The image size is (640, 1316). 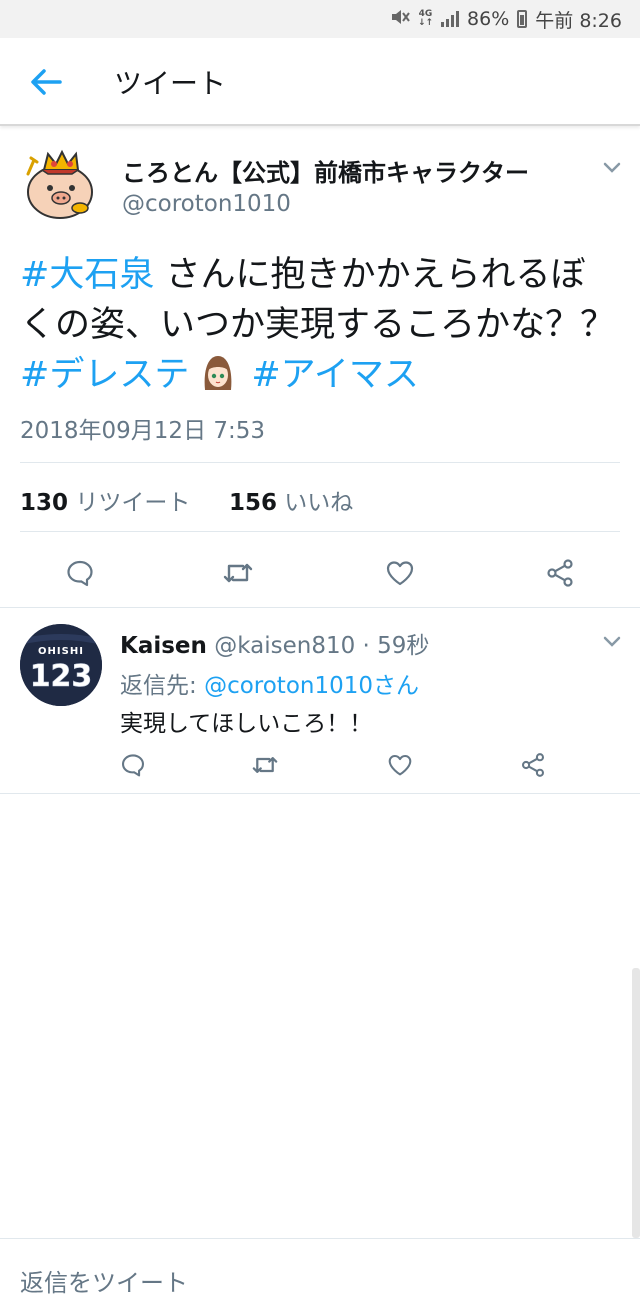 I want to click on signal-icon, so click(x=450, y=19).